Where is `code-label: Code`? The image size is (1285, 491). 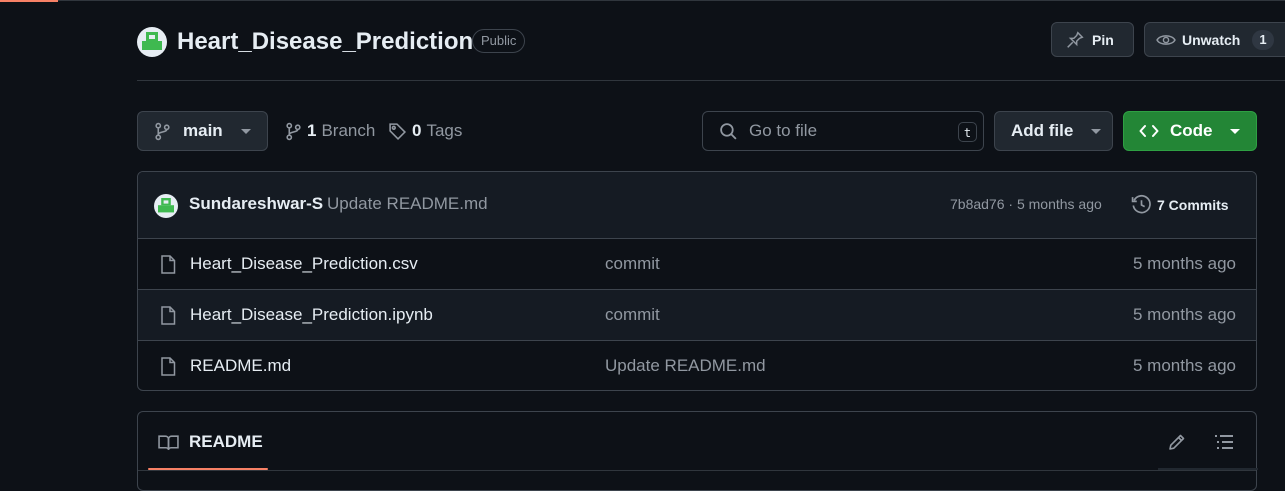 code-label: Code is located at coordinates (1191, 130).